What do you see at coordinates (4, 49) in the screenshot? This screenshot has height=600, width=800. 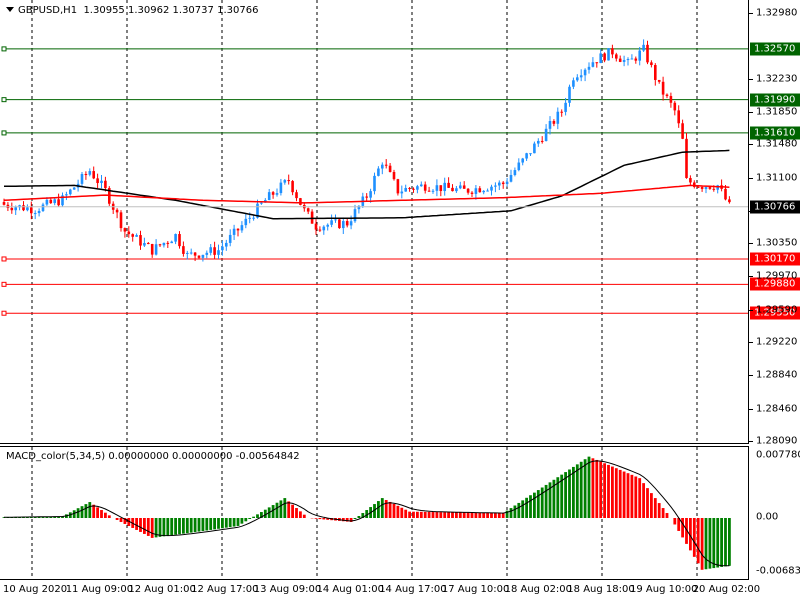 I see `level-handle` at bounding box center [4, 49].